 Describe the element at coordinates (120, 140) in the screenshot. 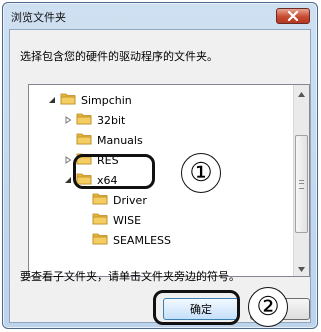

I see `tree-item-label: Manuals` at that location.